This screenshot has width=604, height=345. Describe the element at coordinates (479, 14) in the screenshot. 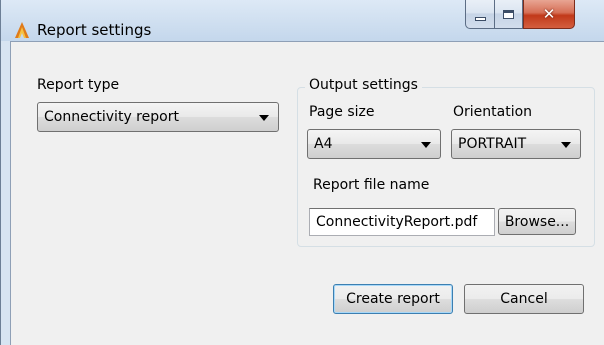

I see `minimize-button` at that location.